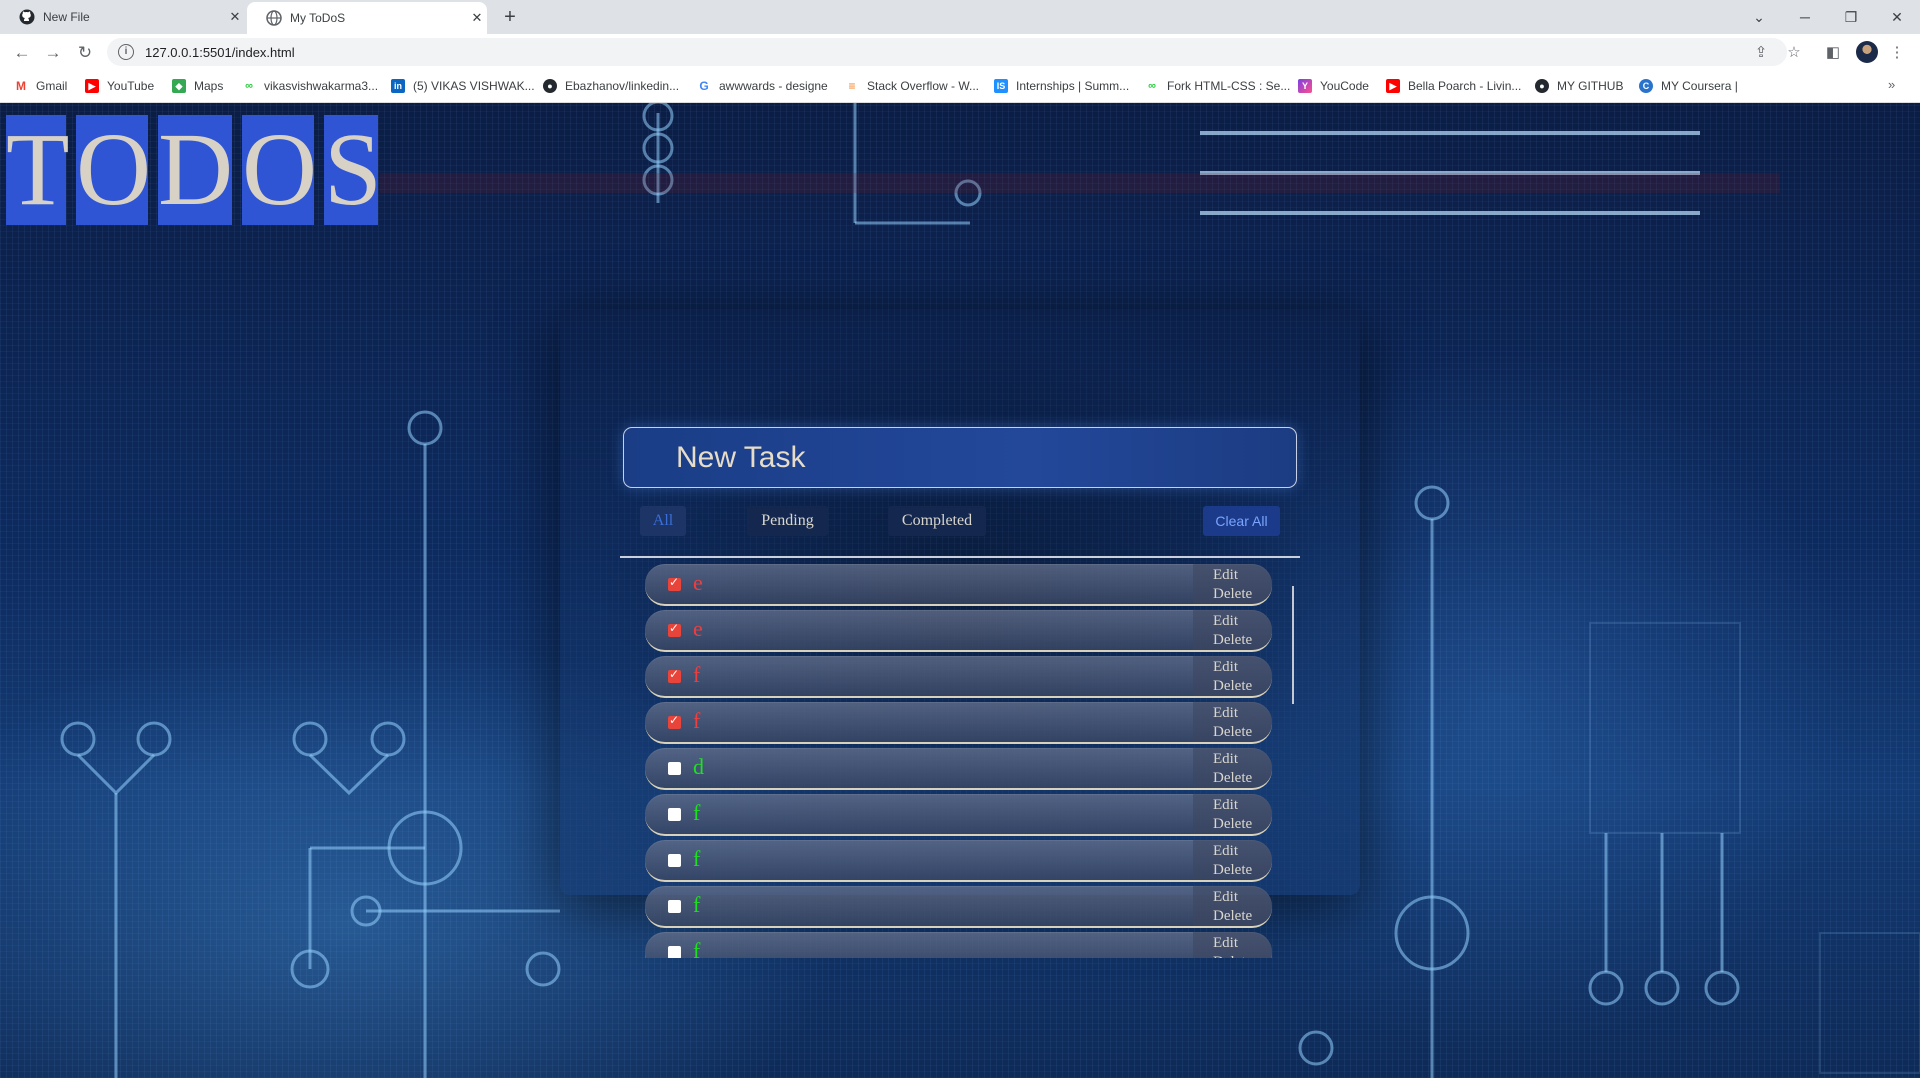  What do you see at coordinates (1761, 53) in the screenshot?
I see `share-icon: ⇪` at bounding box center [1761, 53].